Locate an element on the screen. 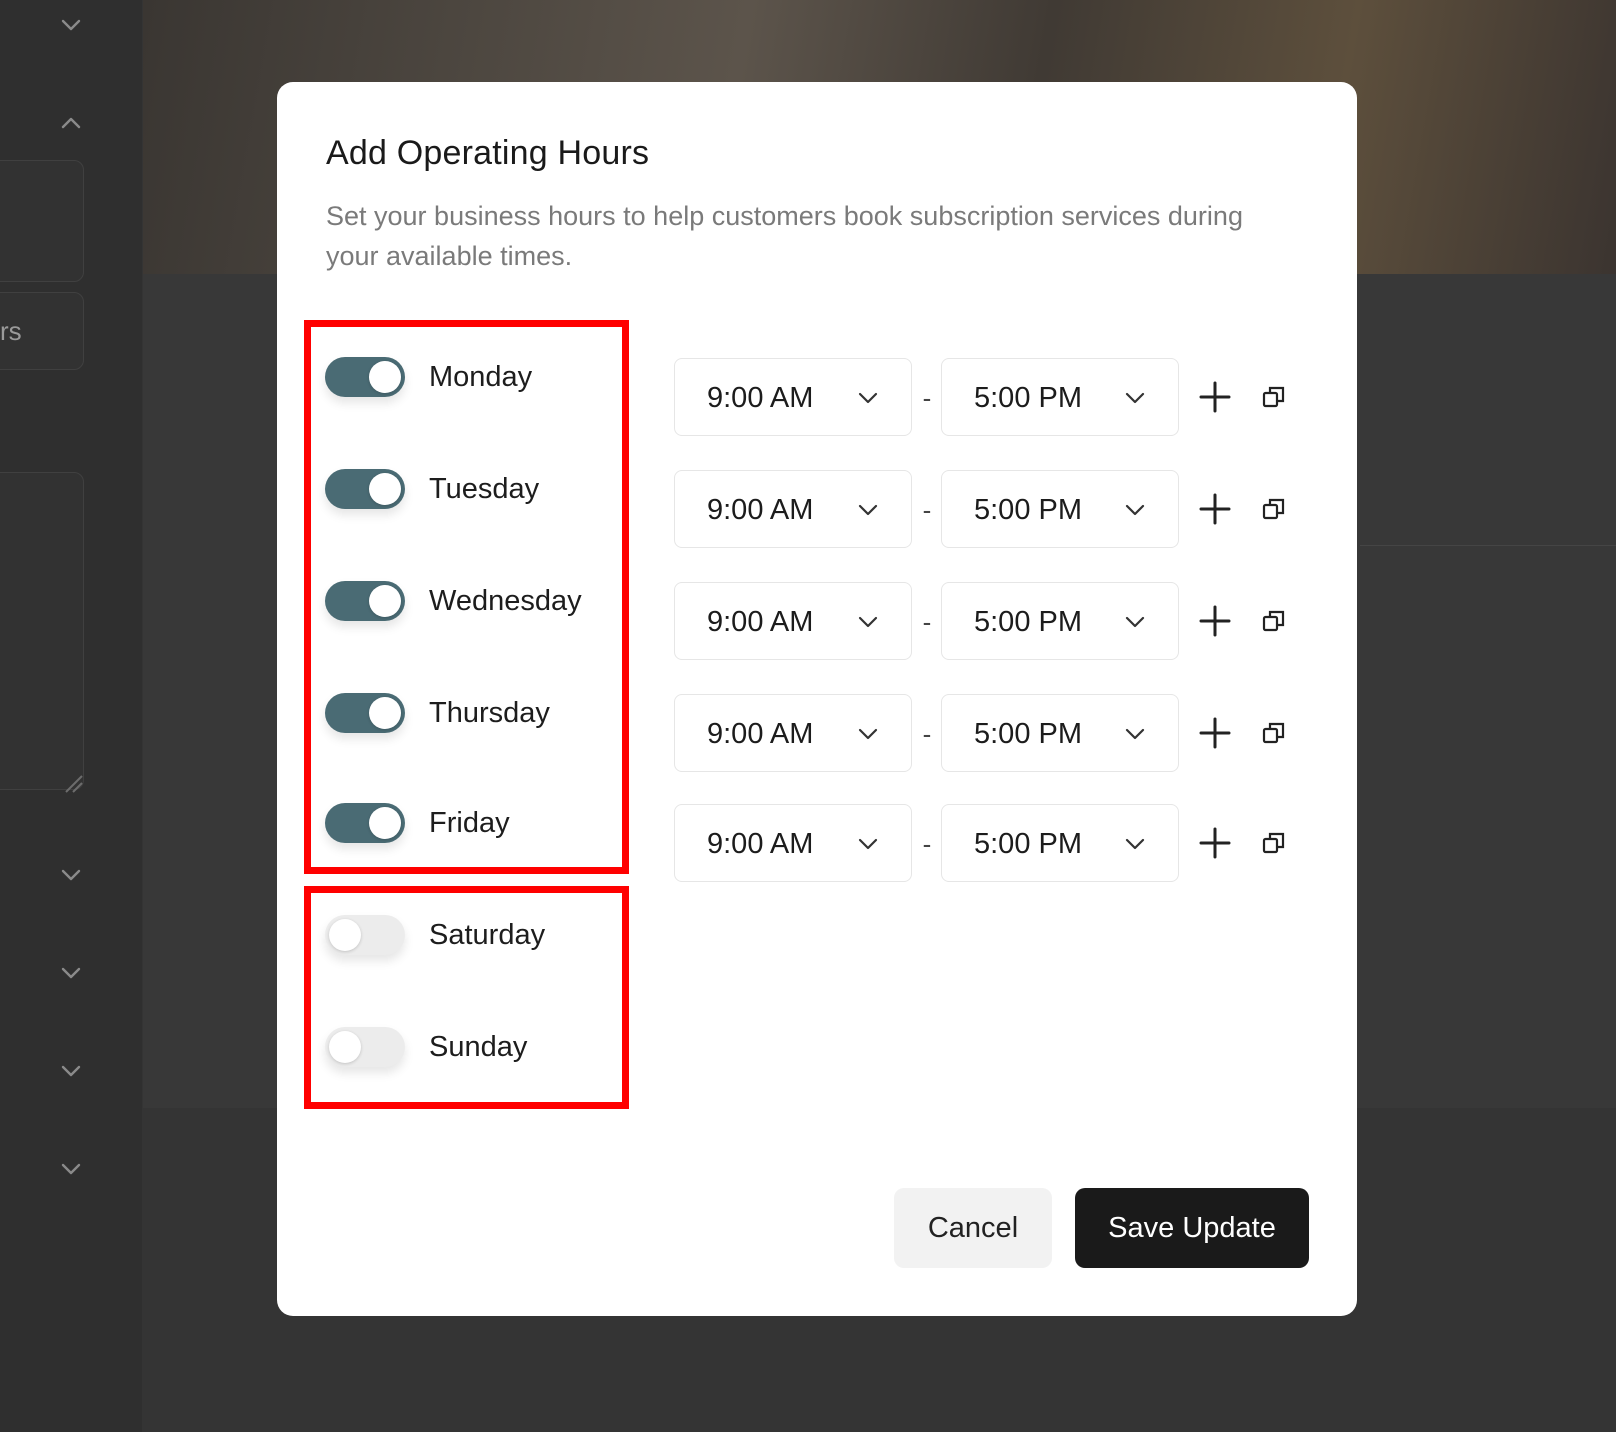 This screenshot has width=1616, height=1432. time-row-friday: 9:00 AM - 5:00 PM is located at coordinates (994, 844).